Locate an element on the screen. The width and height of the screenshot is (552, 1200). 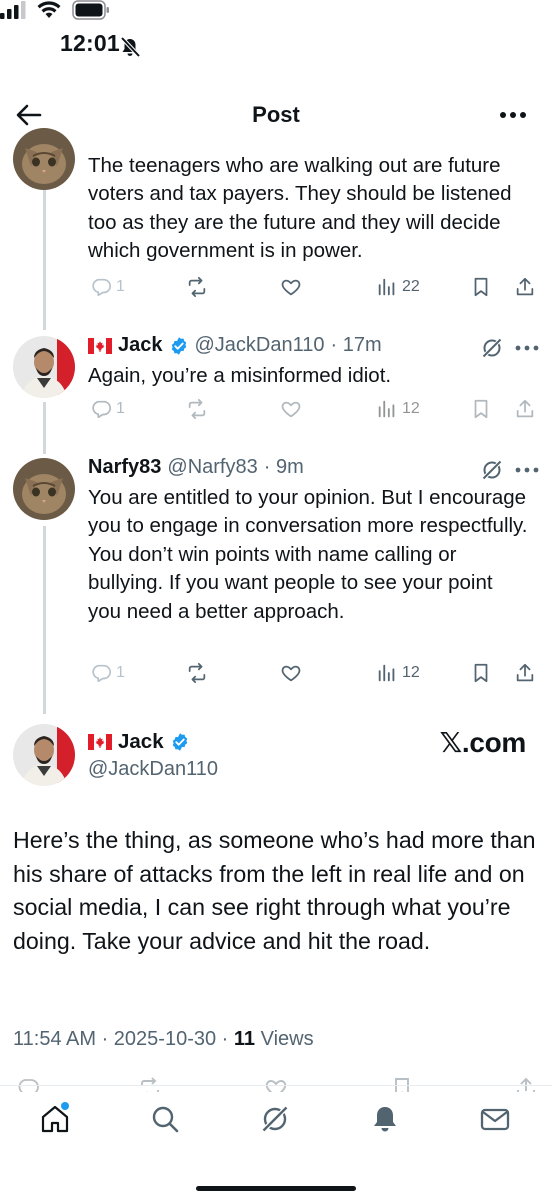
author-handle: @Narfy83 is located at coordinates (212, 467).